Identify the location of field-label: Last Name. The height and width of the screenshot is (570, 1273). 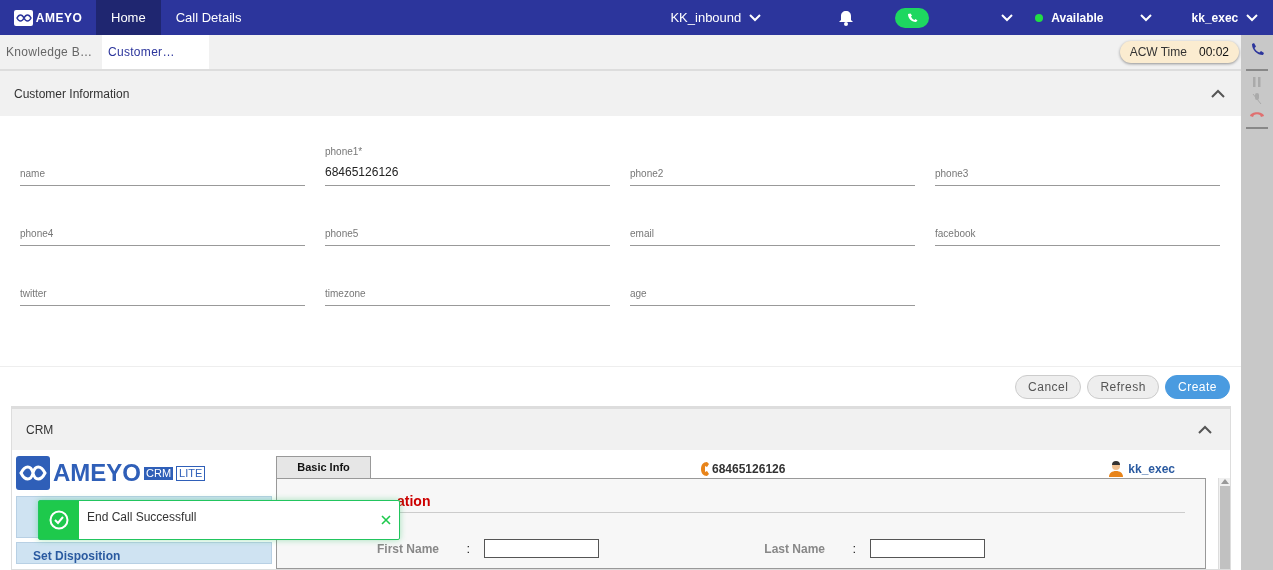
(794, 549).